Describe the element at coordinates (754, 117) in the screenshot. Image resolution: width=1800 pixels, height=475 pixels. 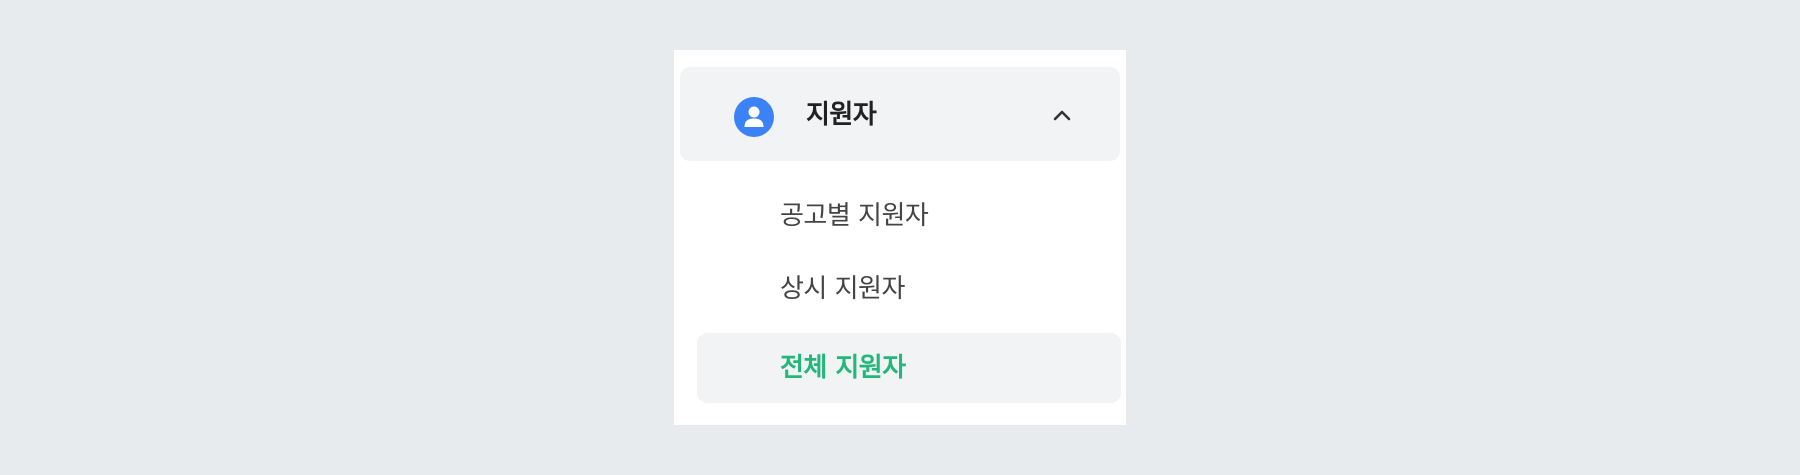
I see `user-icon` at that location.